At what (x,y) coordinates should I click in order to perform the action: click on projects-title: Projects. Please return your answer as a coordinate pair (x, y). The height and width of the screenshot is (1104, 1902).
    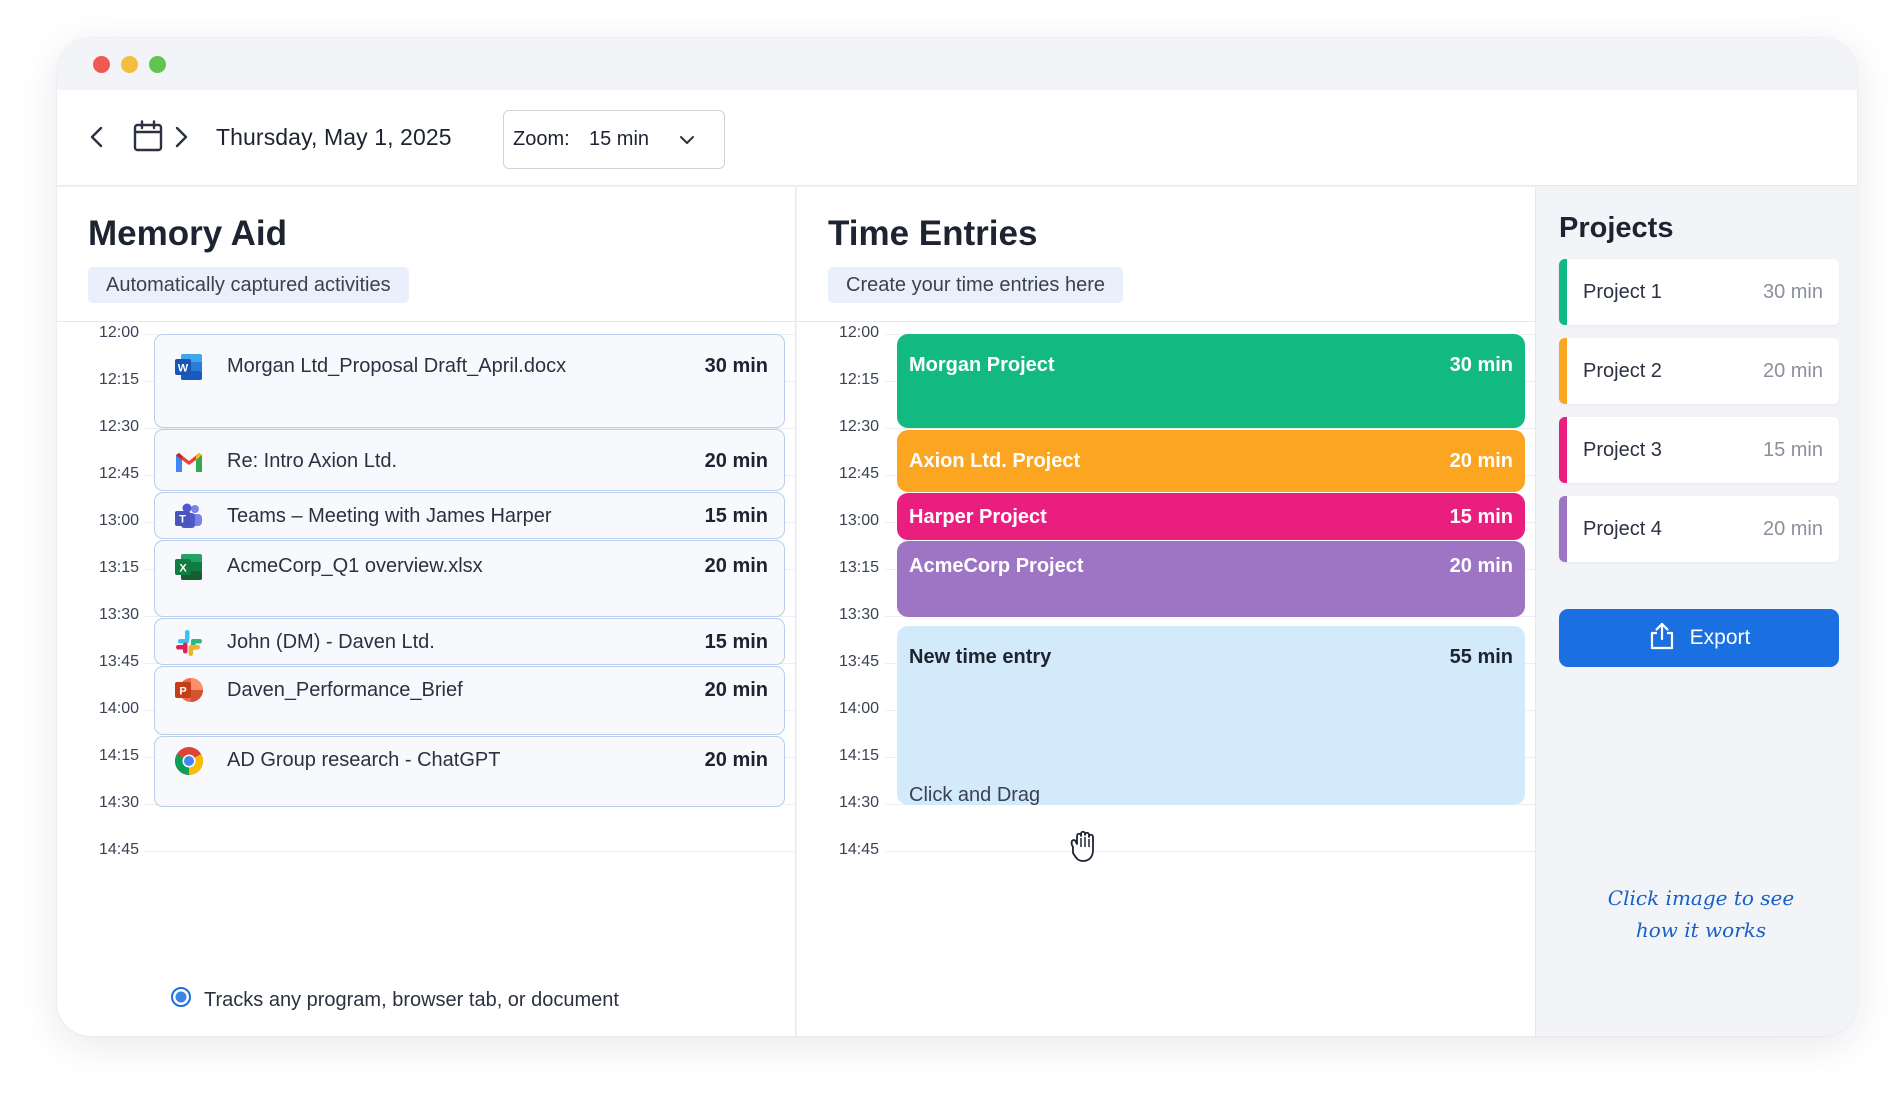
    Looking at the image, I should click on (1616, 228).